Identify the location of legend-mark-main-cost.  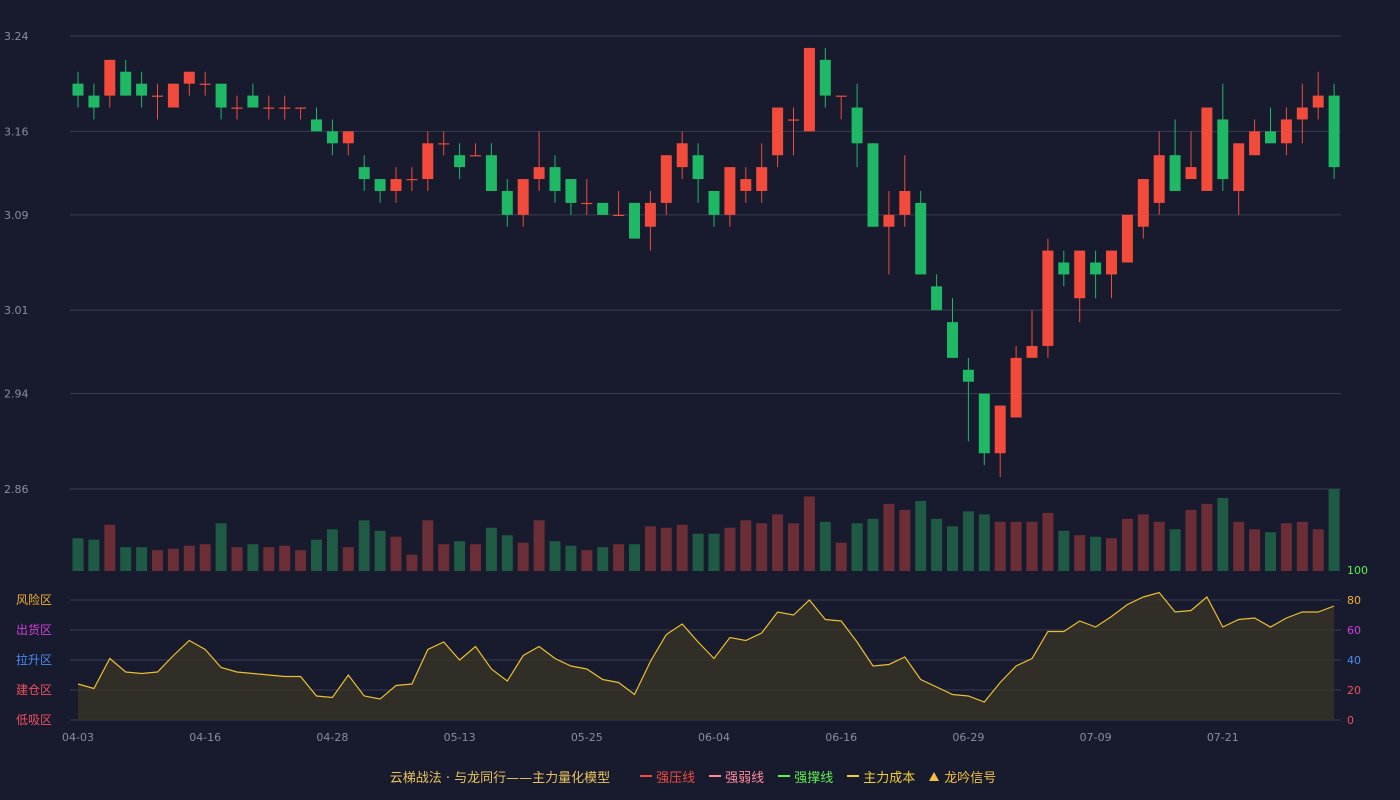
(853, 776).